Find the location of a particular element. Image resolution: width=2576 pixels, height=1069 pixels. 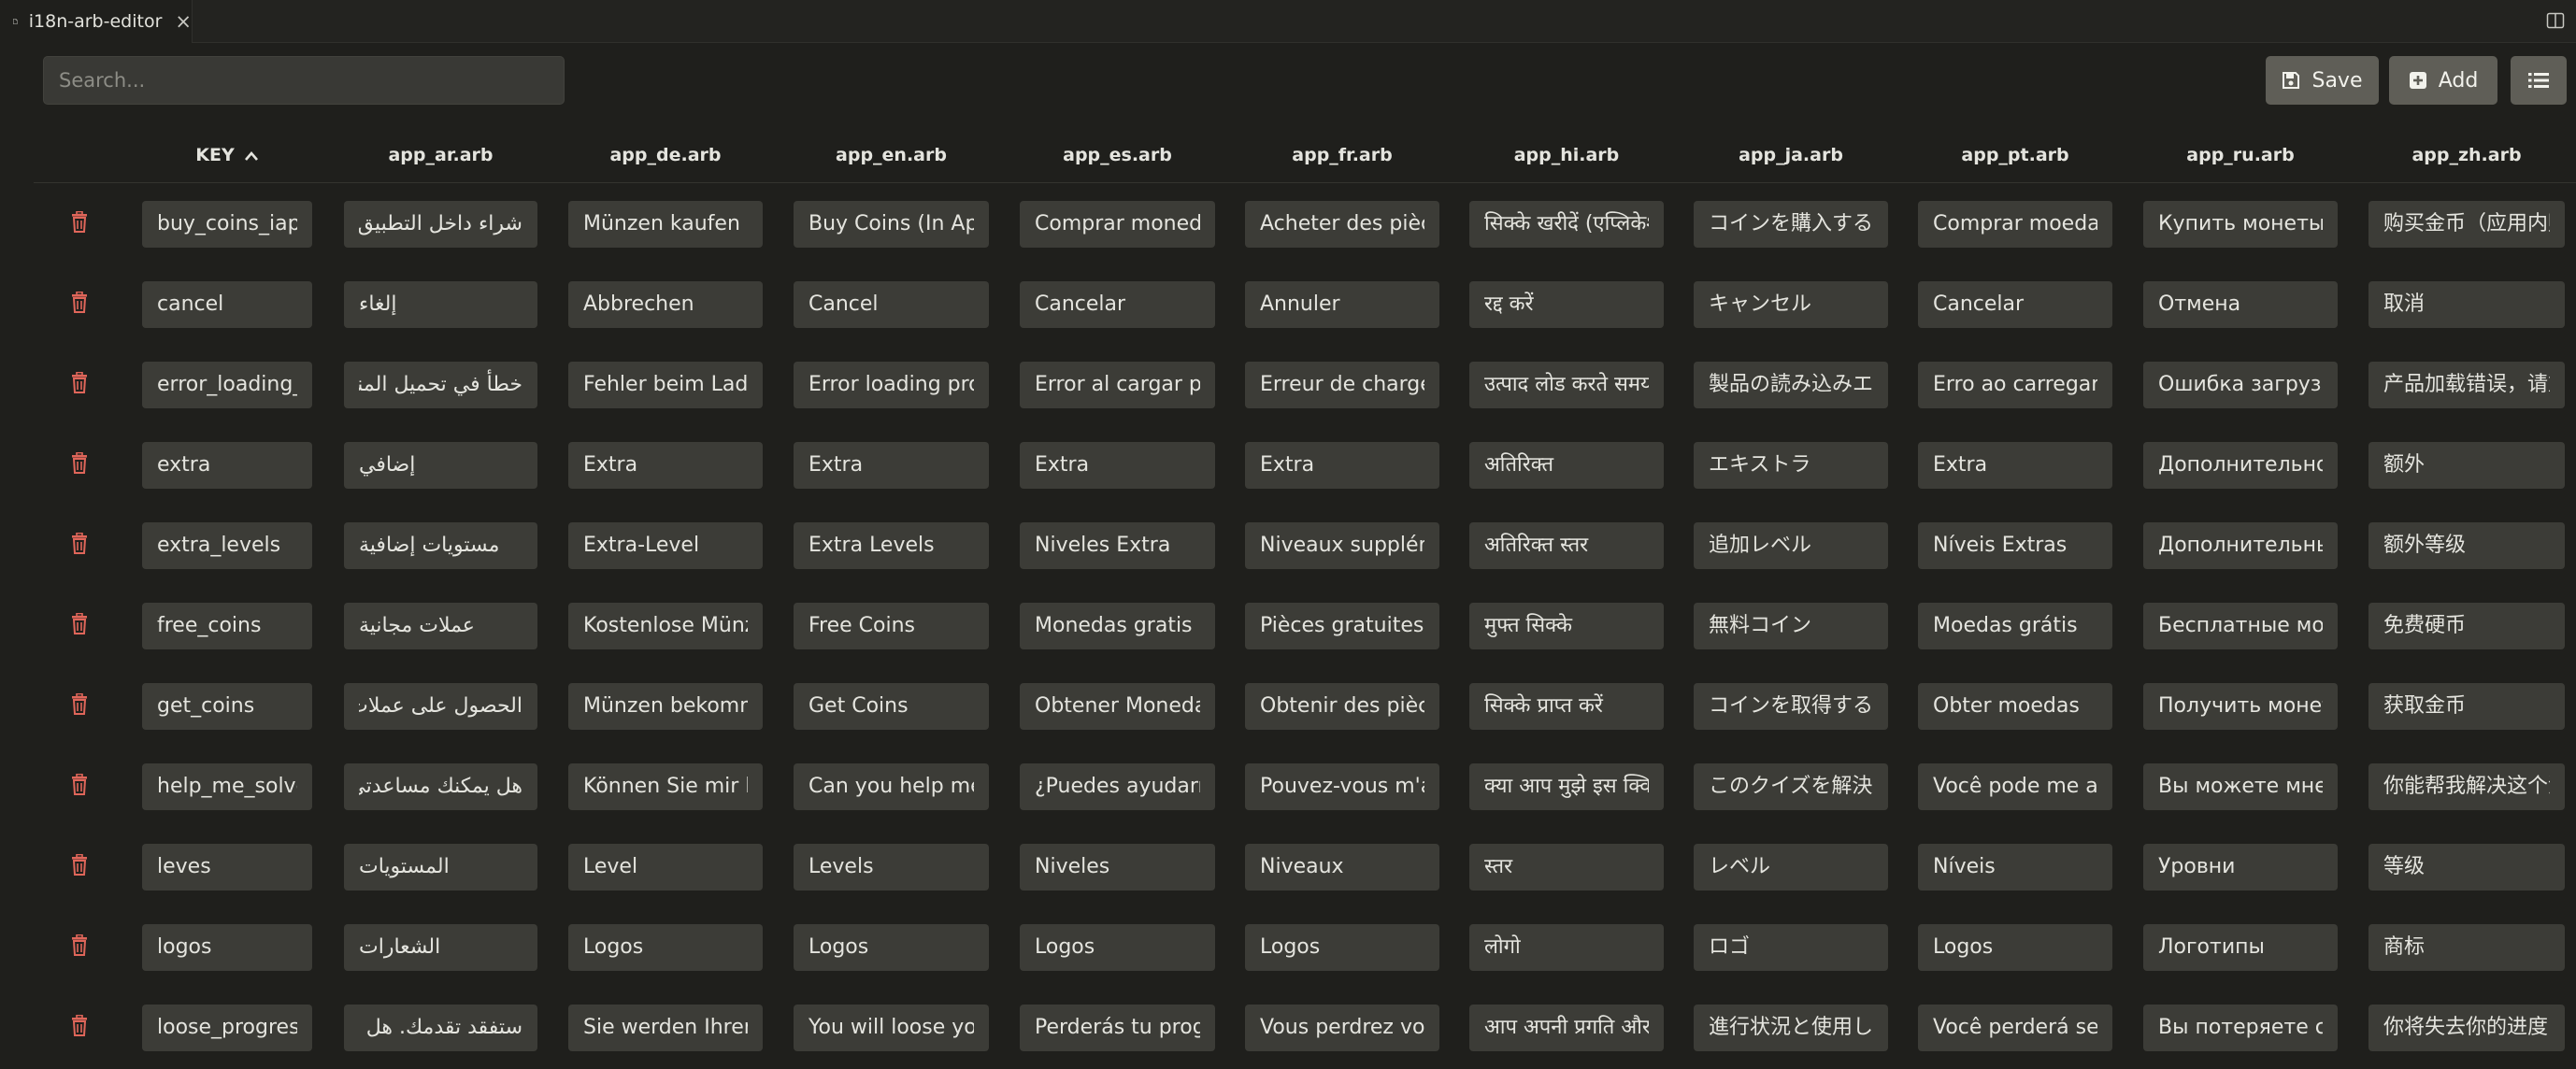

column-header-app_en-arb: app_en.arb is located at coordinates (891, 155).